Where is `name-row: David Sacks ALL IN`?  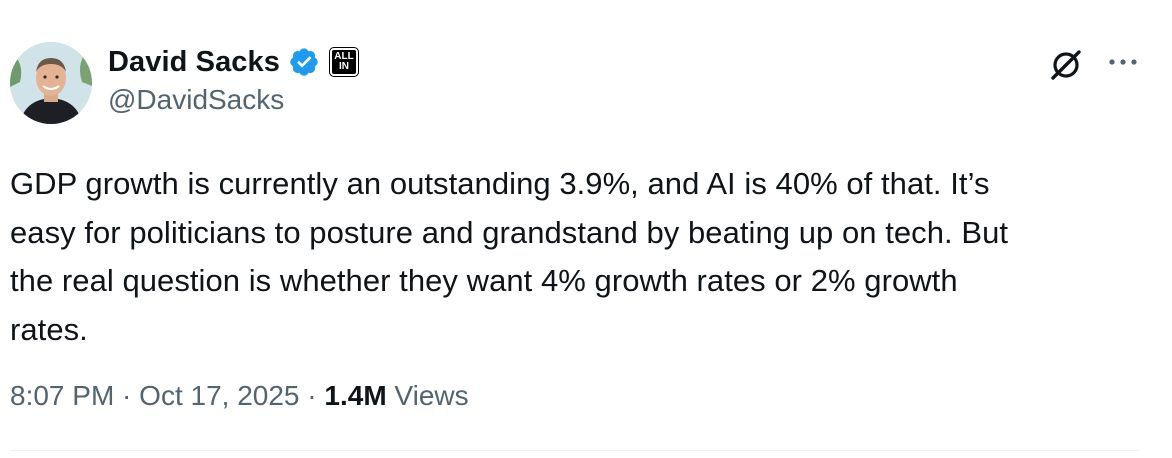
name-row: David Sacks ALL IN is located at coordinates (233, 62).